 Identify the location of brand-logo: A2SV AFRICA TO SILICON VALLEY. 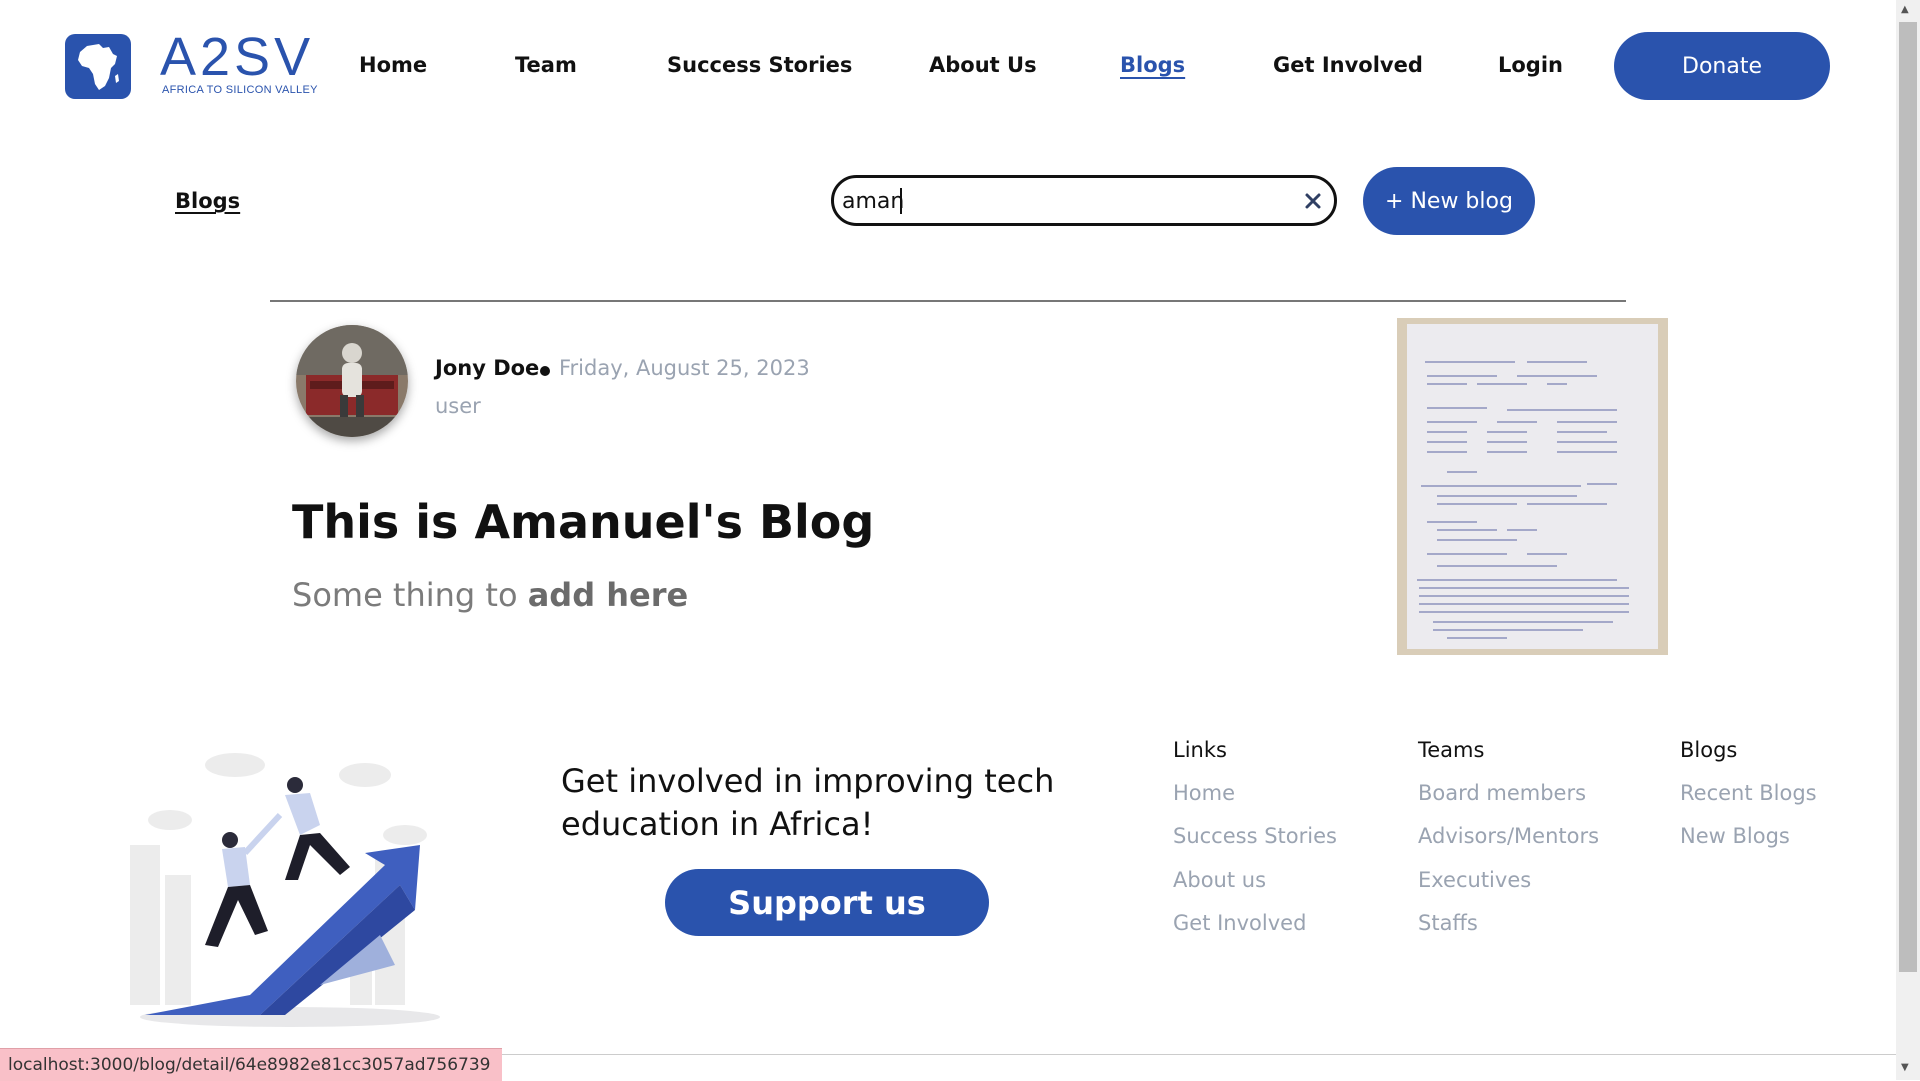
(243, 66).